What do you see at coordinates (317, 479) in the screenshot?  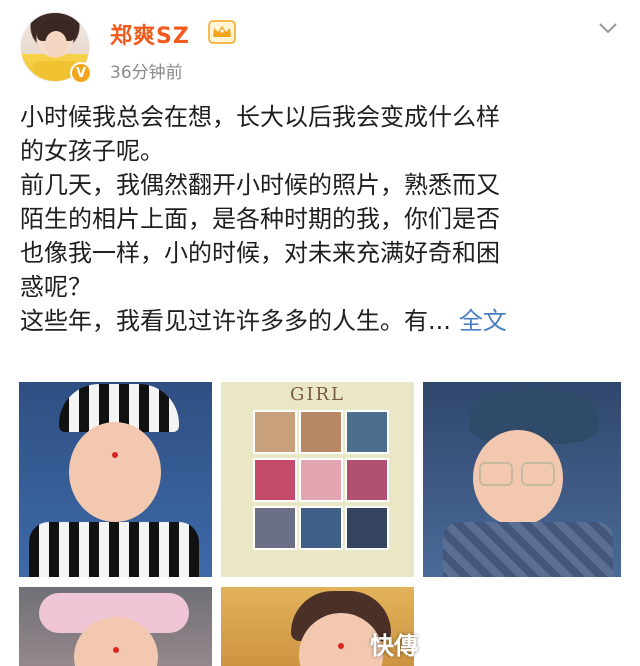 I see `photo-thumbnail-2: GIRL` at bounding box center [317, 479].